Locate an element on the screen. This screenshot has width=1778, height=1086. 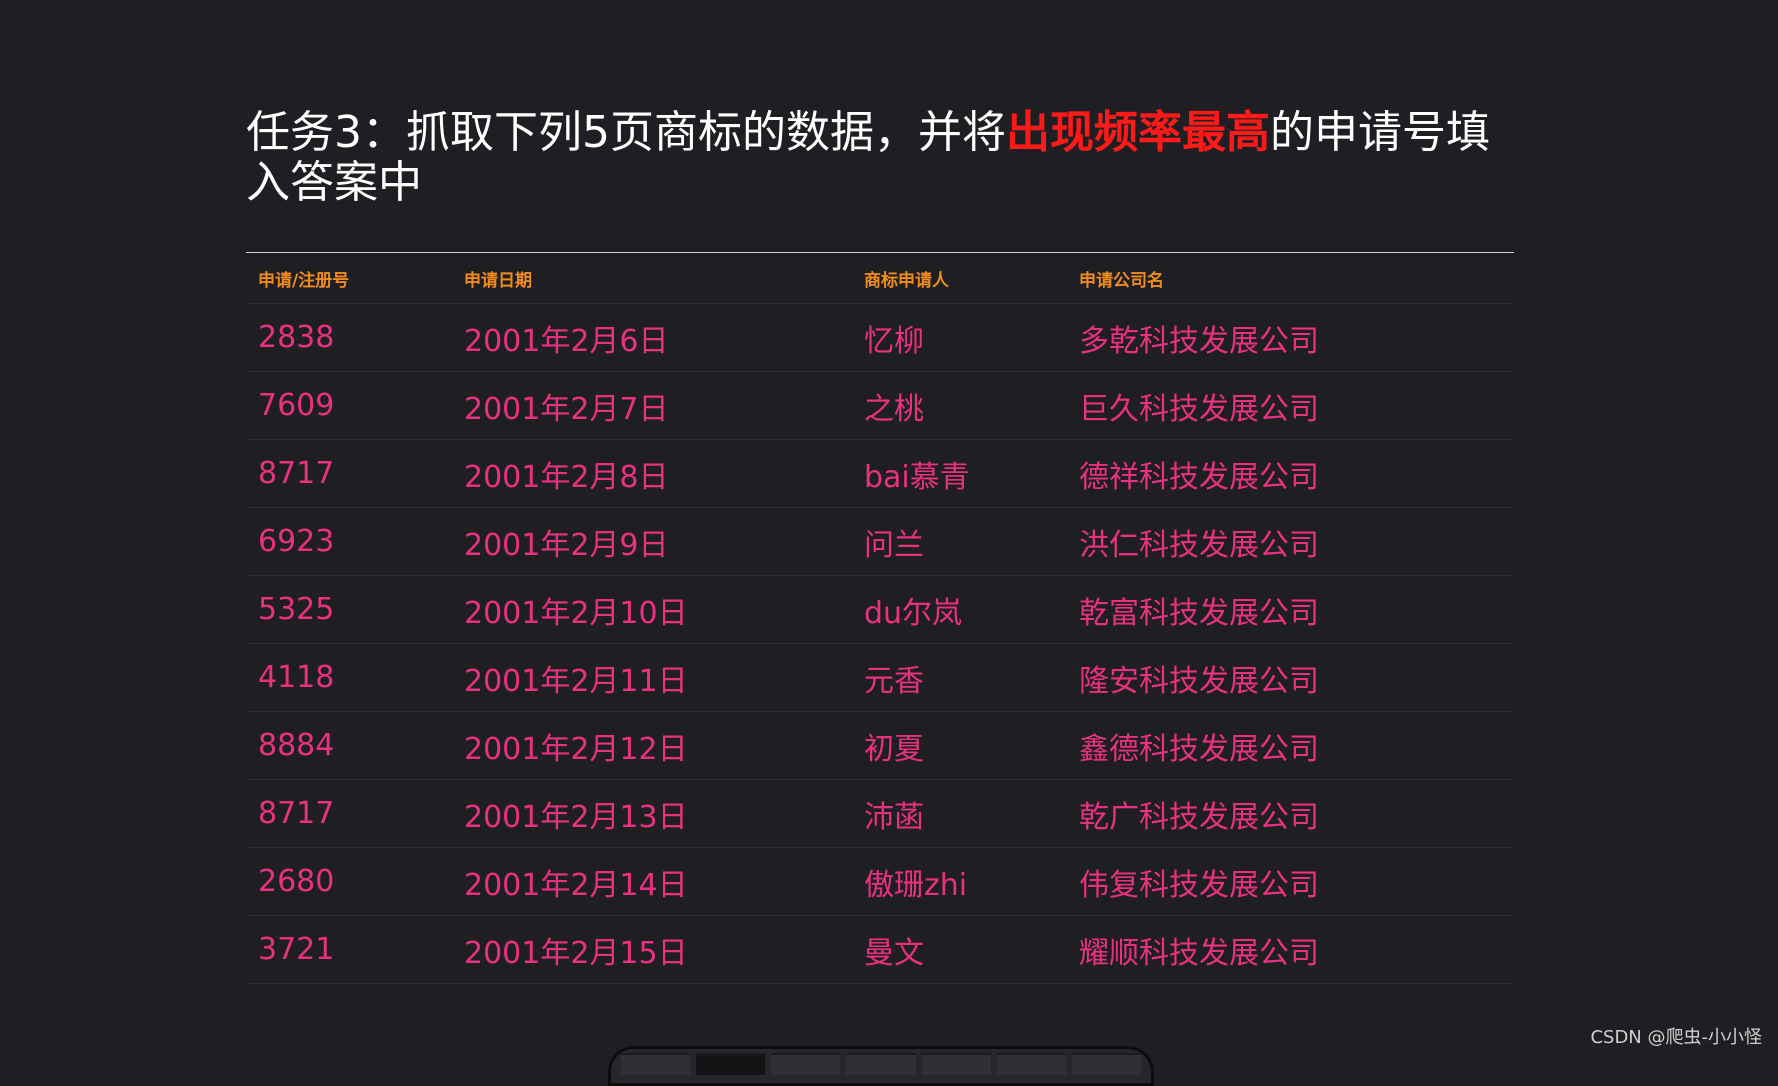
pagination-bar is located at coordinates (881, 1066).